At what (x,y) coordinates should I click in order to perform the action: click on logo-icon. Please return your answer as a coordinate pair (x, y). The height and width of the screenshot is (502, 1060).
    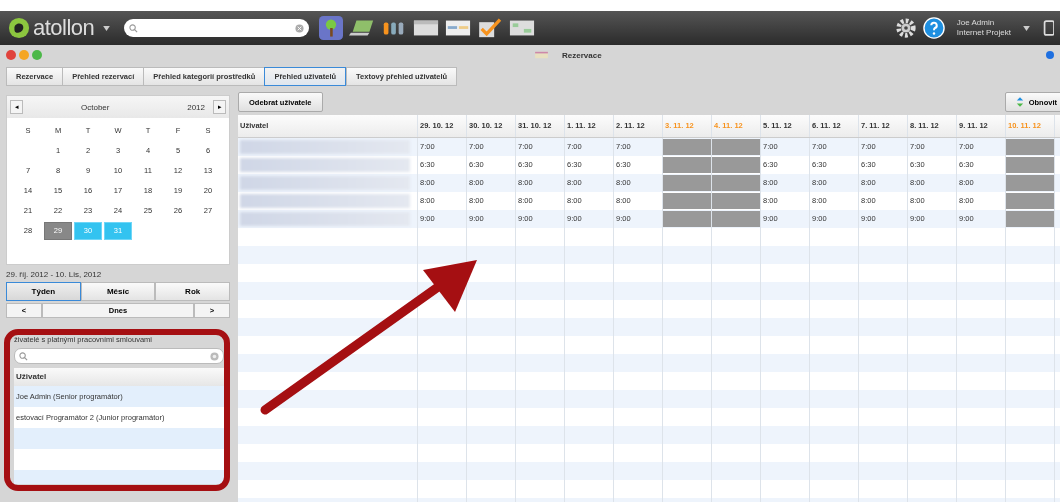
    Looking at the image, I should click on (19, 28).